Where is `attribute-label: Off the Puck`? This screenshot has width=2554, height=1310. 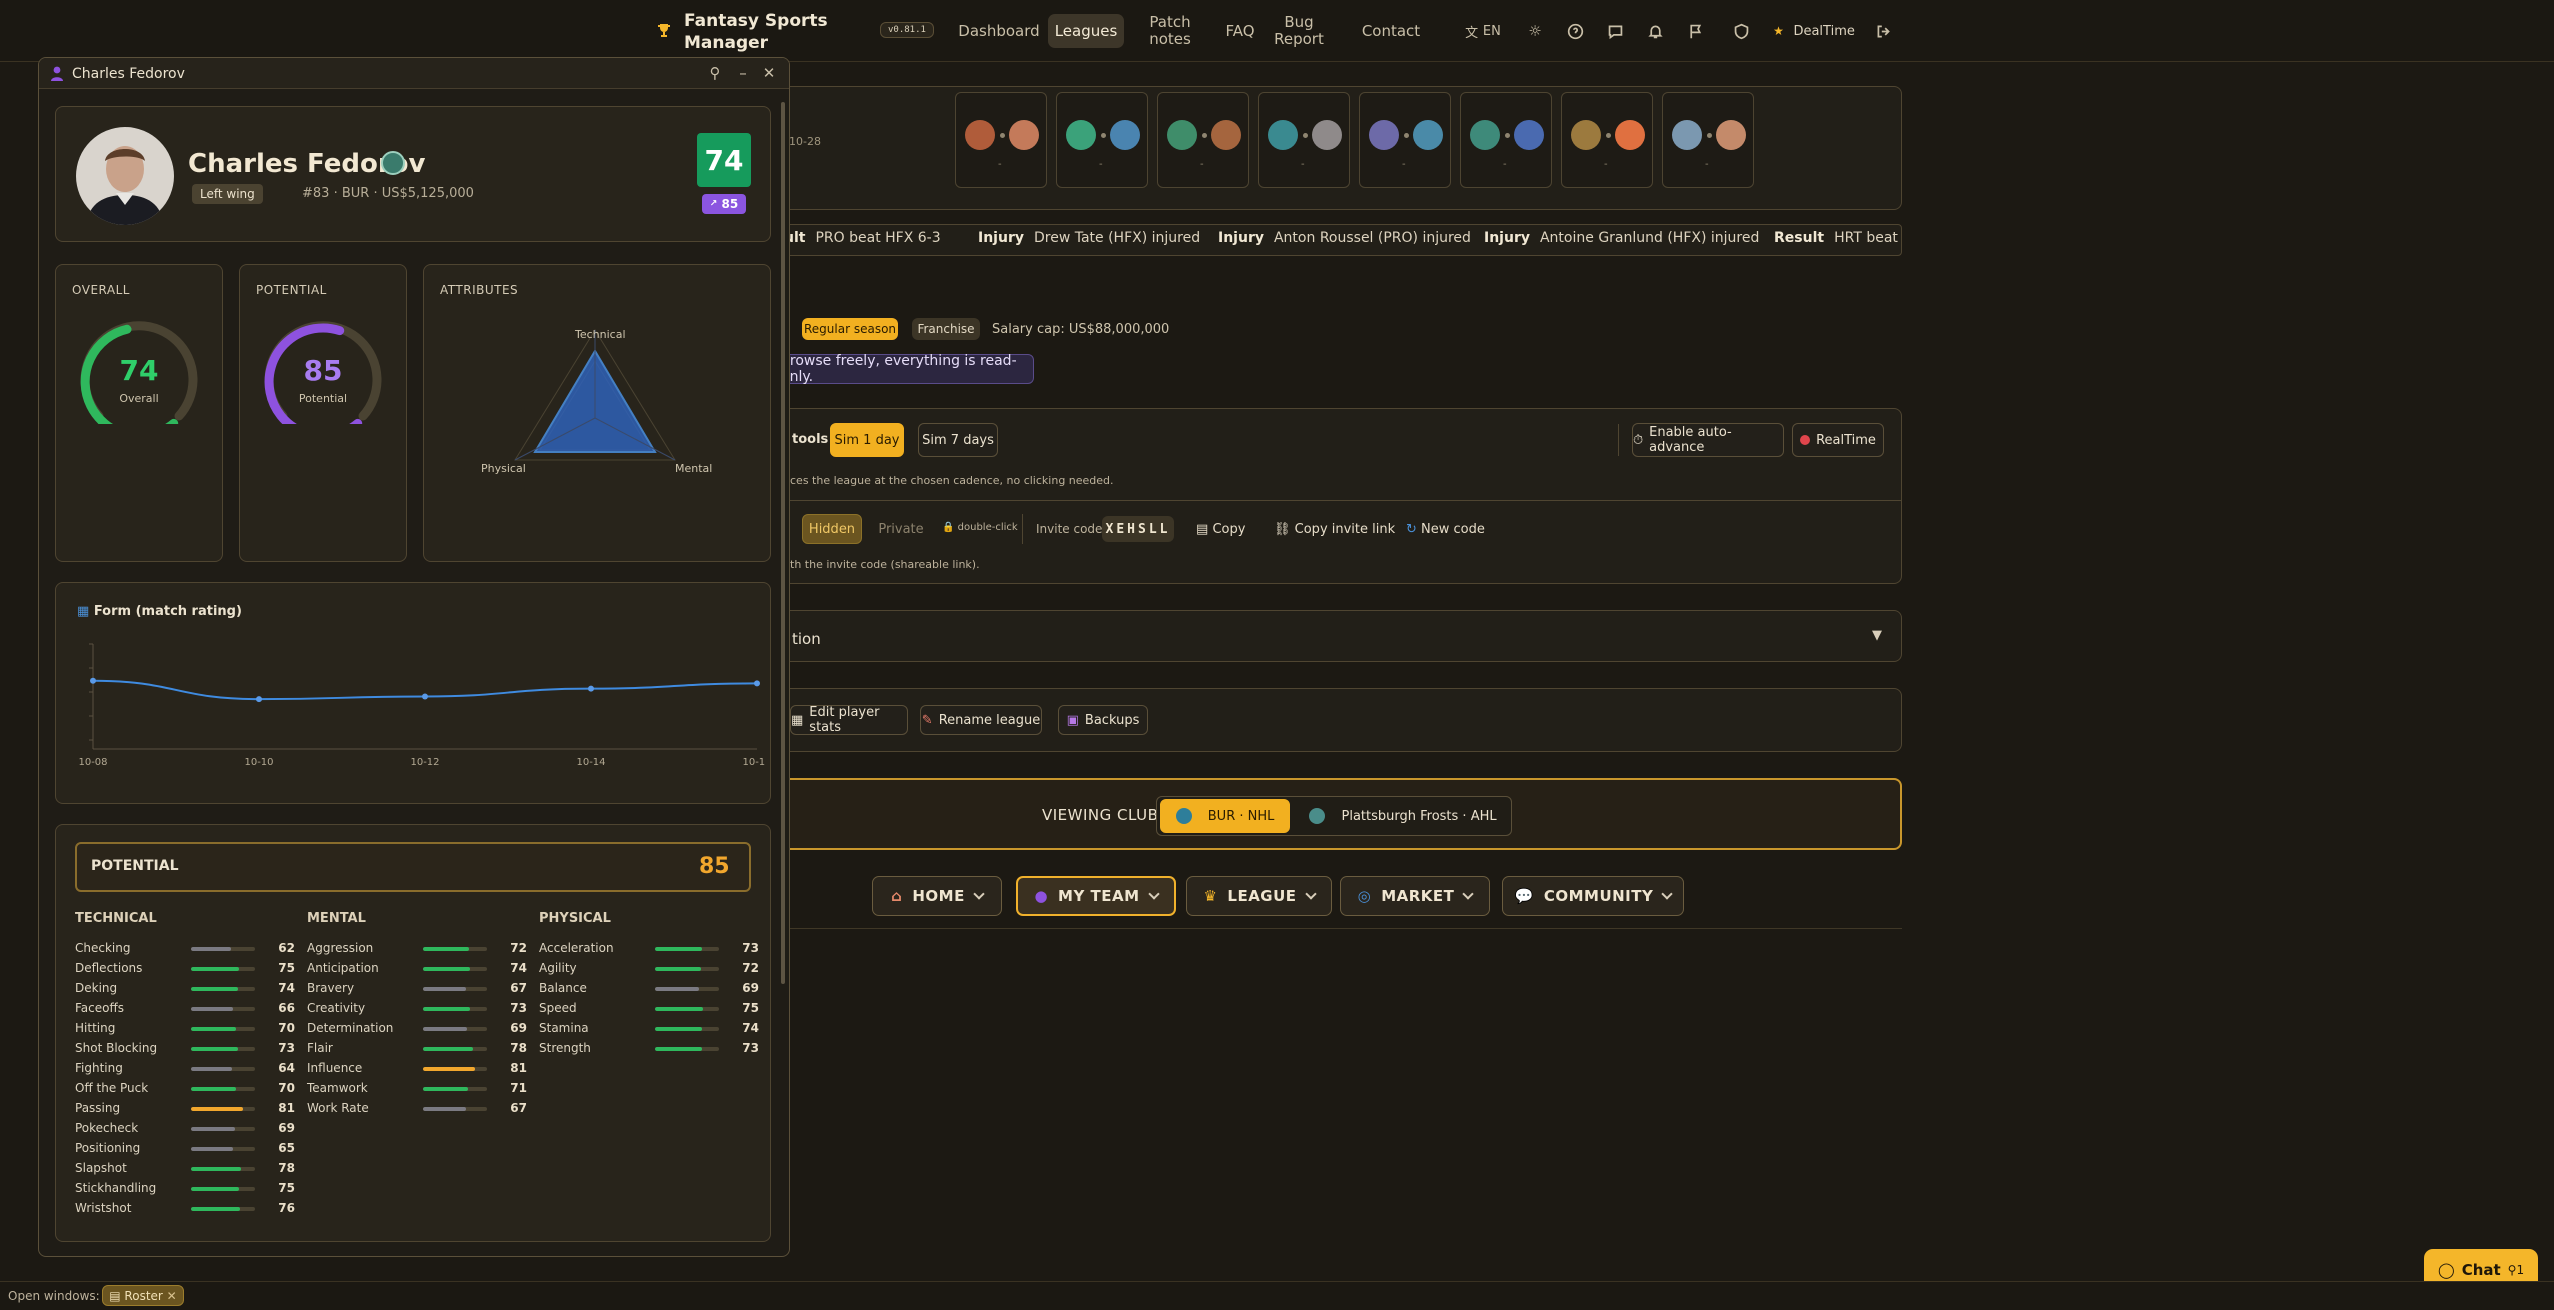
attribute-label: Off the Puck is located at coordinates (112, 1088).